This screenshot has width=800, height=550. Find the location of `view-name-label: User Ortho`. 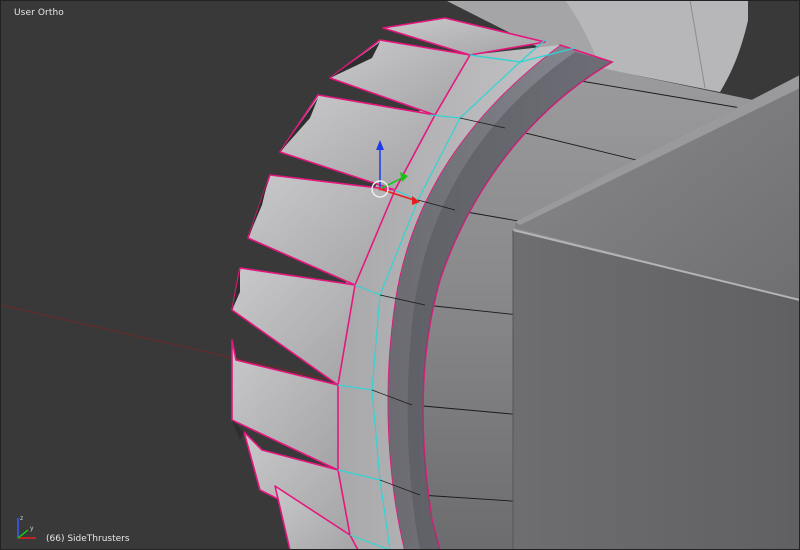

view-name-label: User Ortho is located at coordinates (39, 13).